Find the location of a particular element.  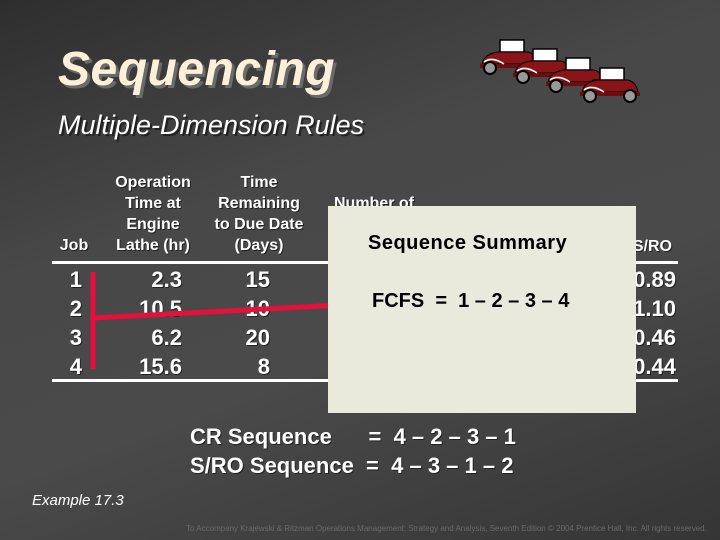

job-cell: 1 is located at coordinates (75, 279).